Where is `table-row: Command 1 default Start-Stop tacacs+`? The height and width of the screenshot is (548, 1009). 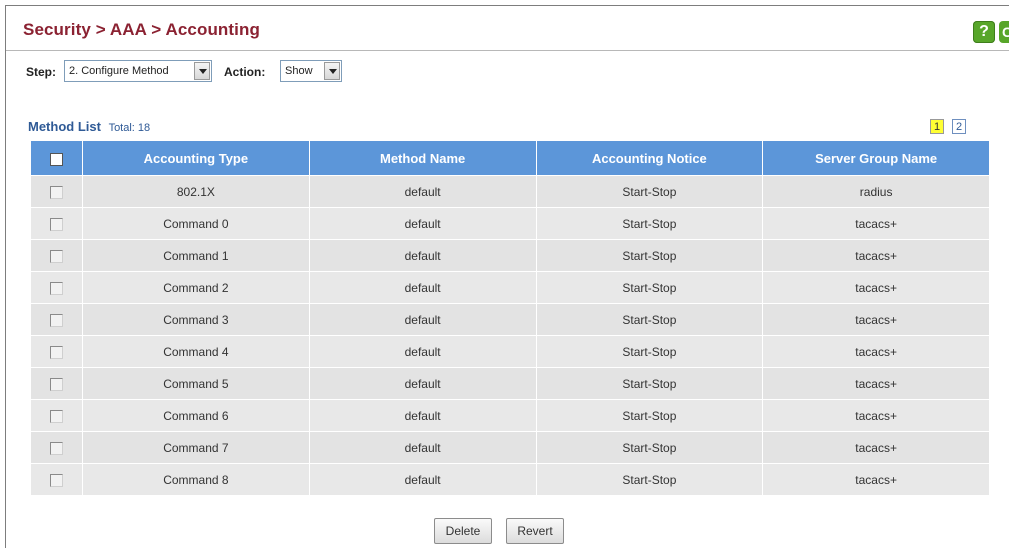
table-row: Command 1 default Start-Stop tacacs+ is located at coordinates (510, 255).